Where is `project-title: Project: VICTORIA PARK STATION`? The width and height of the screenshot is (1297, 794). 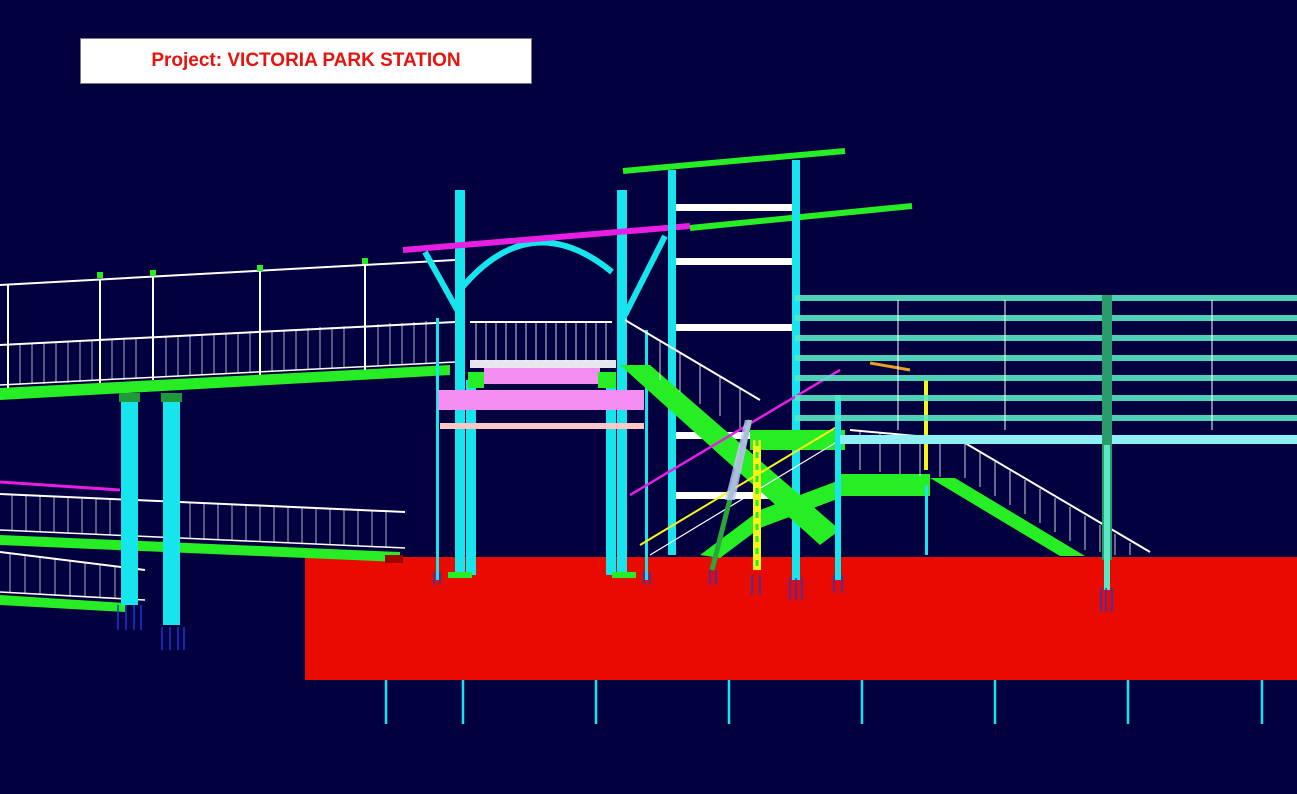 project-title: Project: VICTORIA PARK STATION is located at coordinates (306, 60).